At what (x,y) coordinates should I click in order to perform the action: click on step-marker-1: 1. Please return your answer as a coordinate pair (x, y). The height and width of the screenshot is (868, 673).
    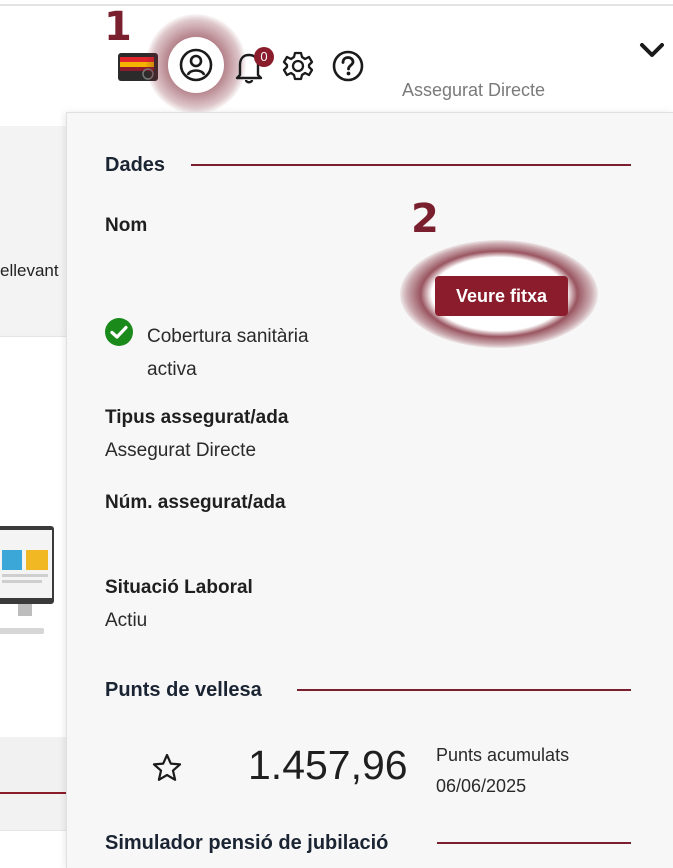
    Looking at the image, I should click on (118, 27).